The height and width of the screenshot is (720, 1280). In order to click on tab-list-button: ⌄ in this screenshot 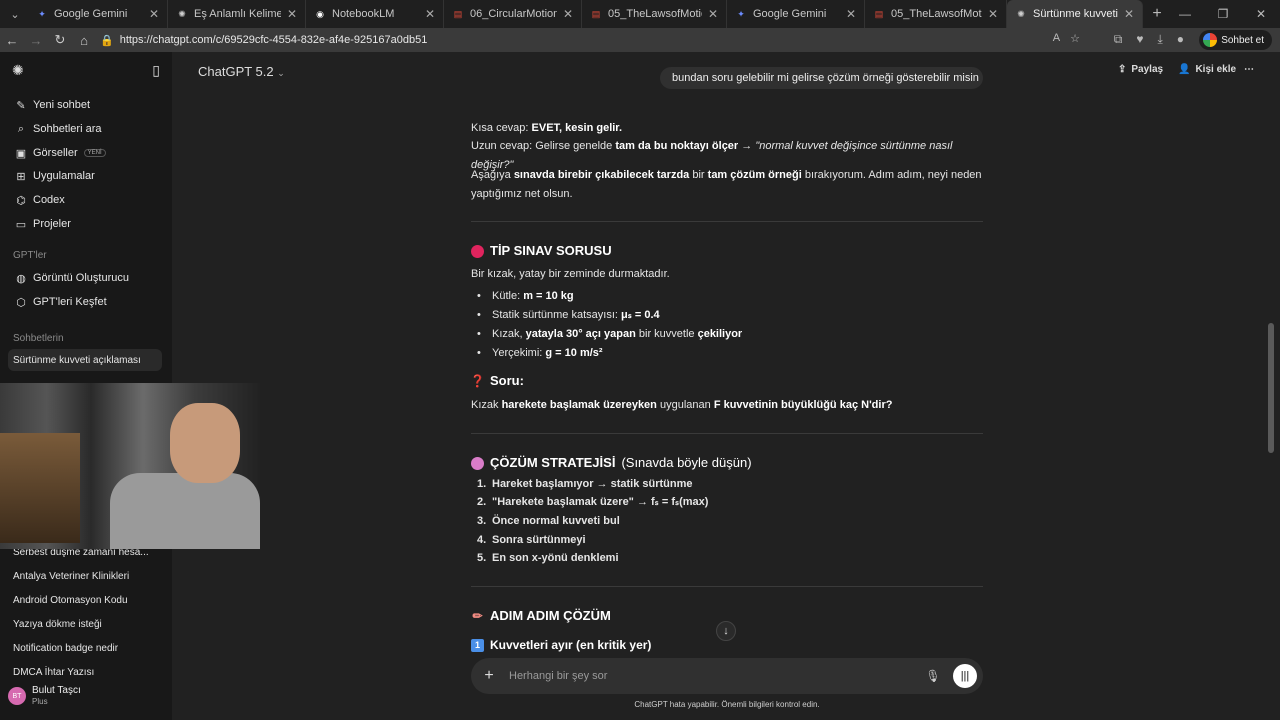, I will do `click(15, 14)`.